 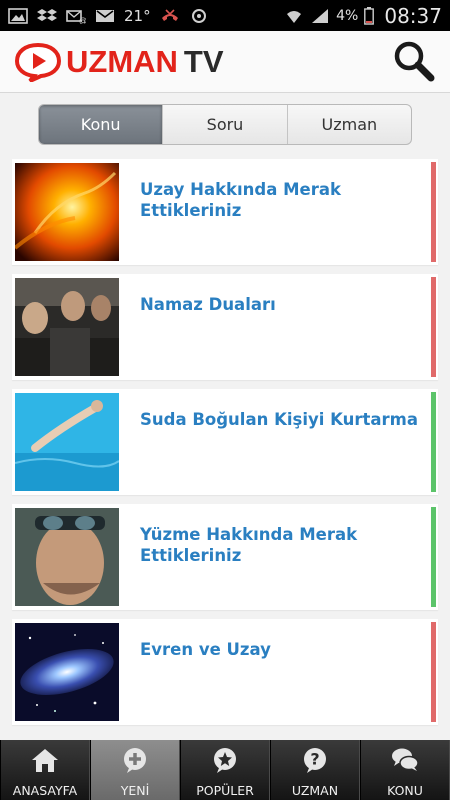 I want to click on wifi-icon, so click(x=294, y=16).